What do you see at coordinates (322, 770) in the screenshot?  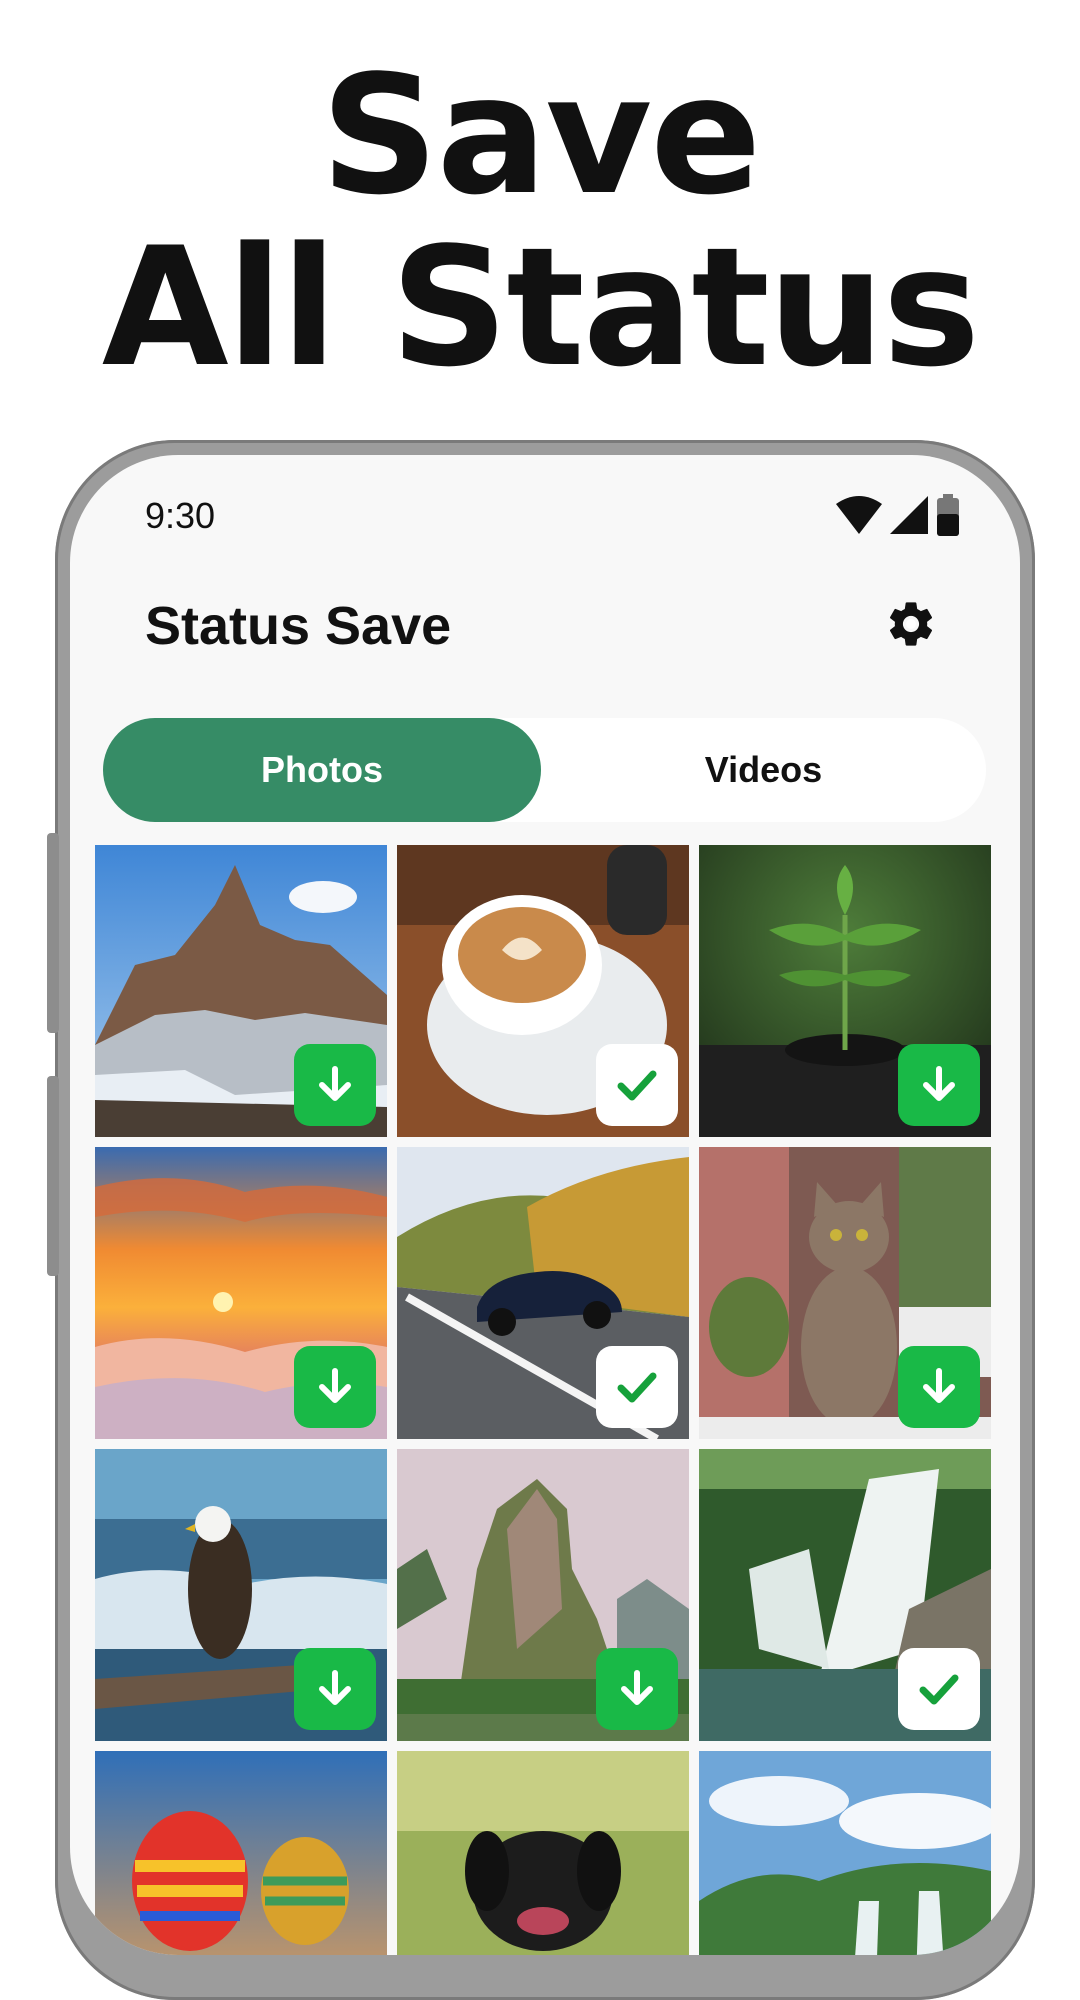 I see `tab-photos: Photos` at bounding box center [322, 770].